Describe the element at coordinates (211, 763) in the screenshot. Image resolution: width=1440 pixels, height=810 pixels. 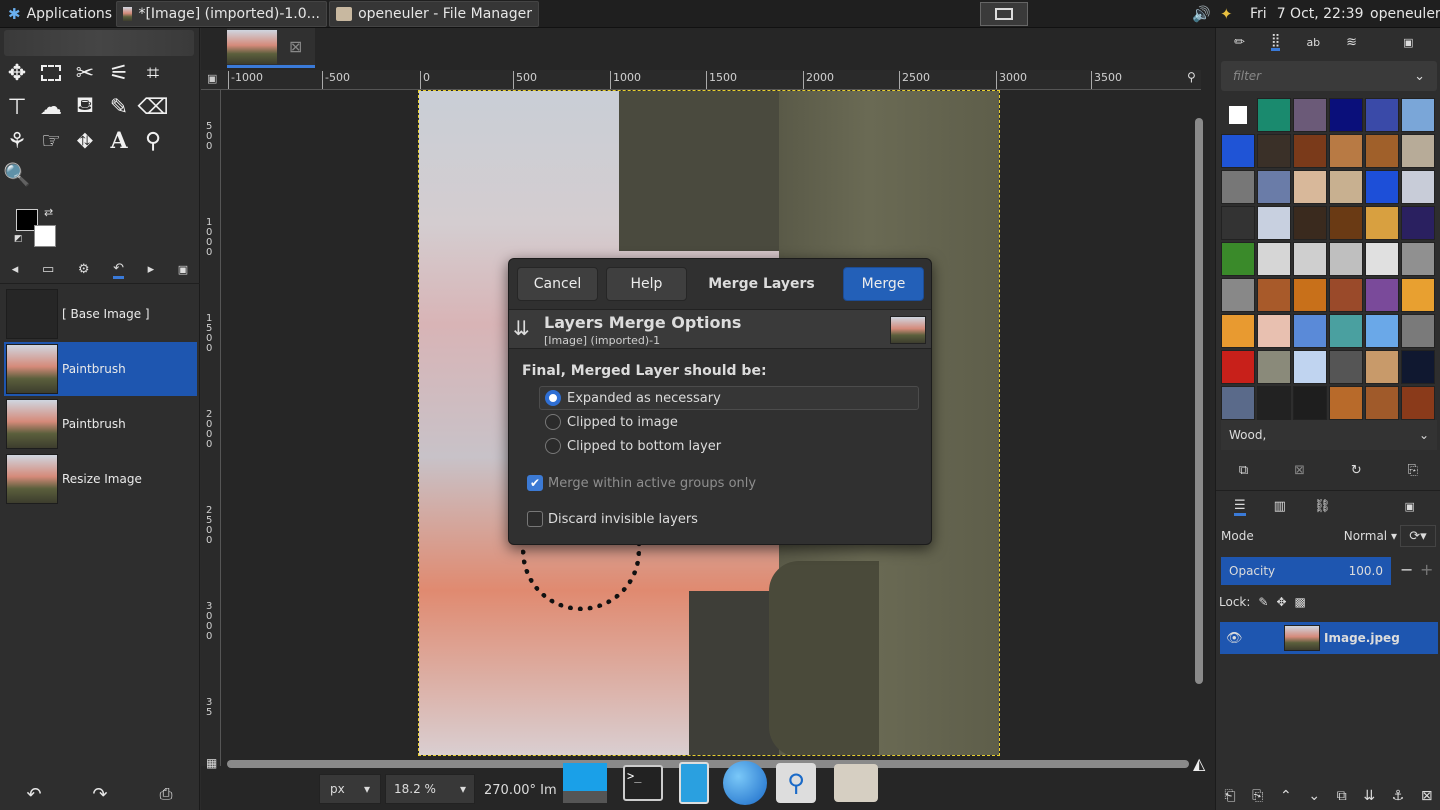
I see `navigate-icon: ▦` at that location.